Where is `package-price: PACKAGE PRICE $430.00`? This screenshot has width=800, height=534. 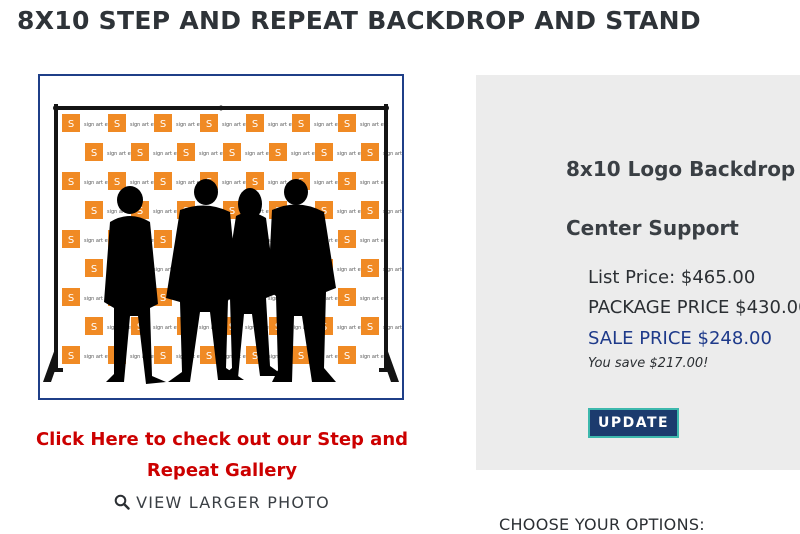 package-price: PACKAGE PRICE $430.00 is located at coordinates (694, 307).